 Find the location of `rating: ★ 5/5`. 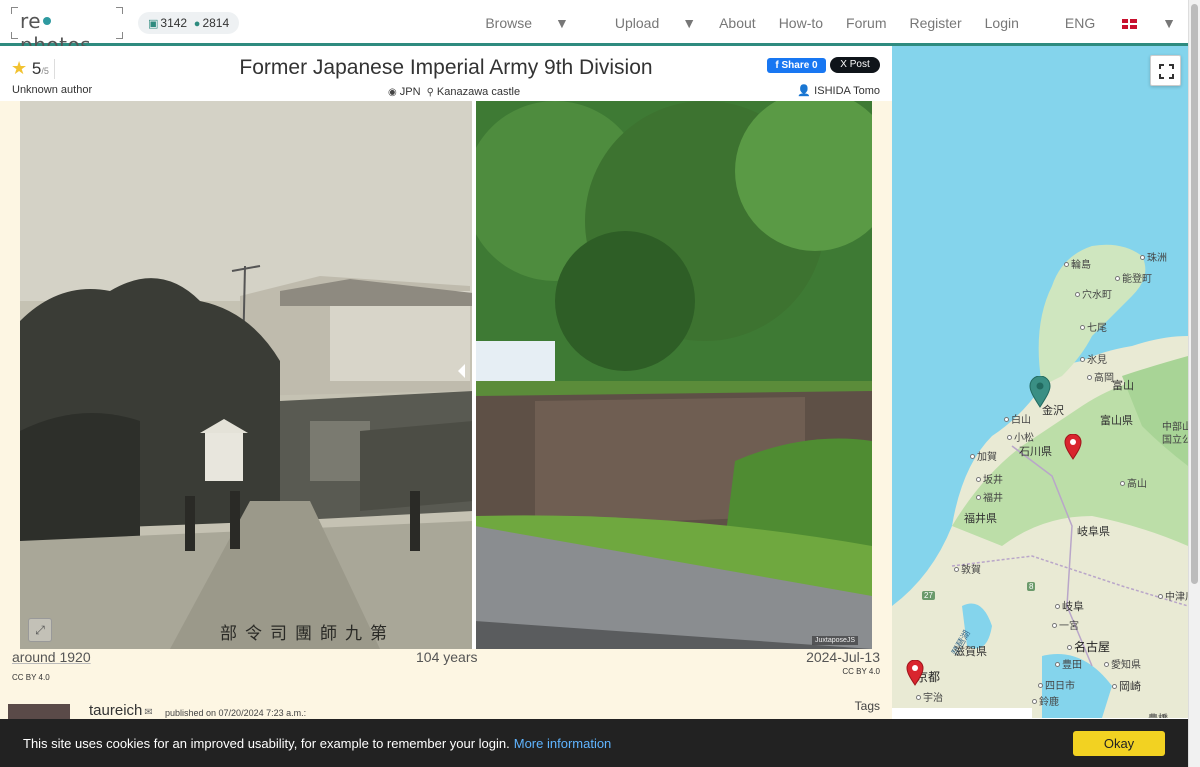

rating: ★ 5/5 is located at coordinates (30, 68).